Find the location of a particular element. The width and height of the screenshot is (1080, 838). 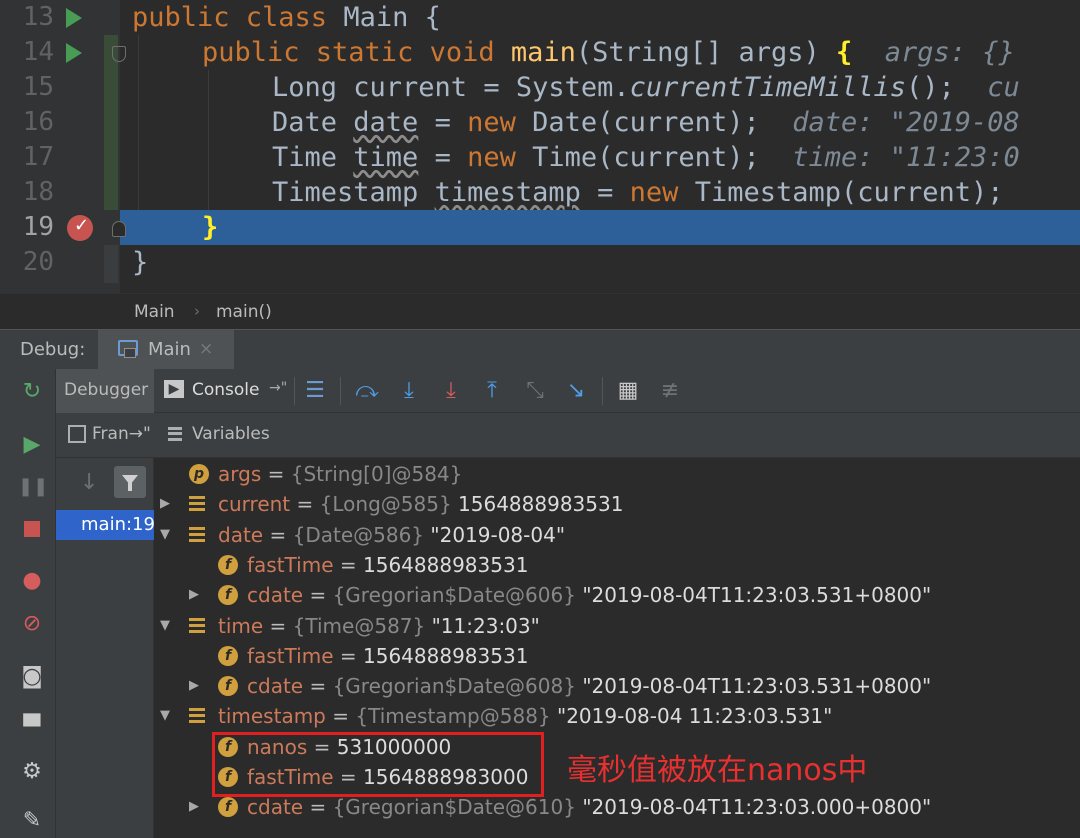

tab-console: Console is located at coordinates (226, 390).